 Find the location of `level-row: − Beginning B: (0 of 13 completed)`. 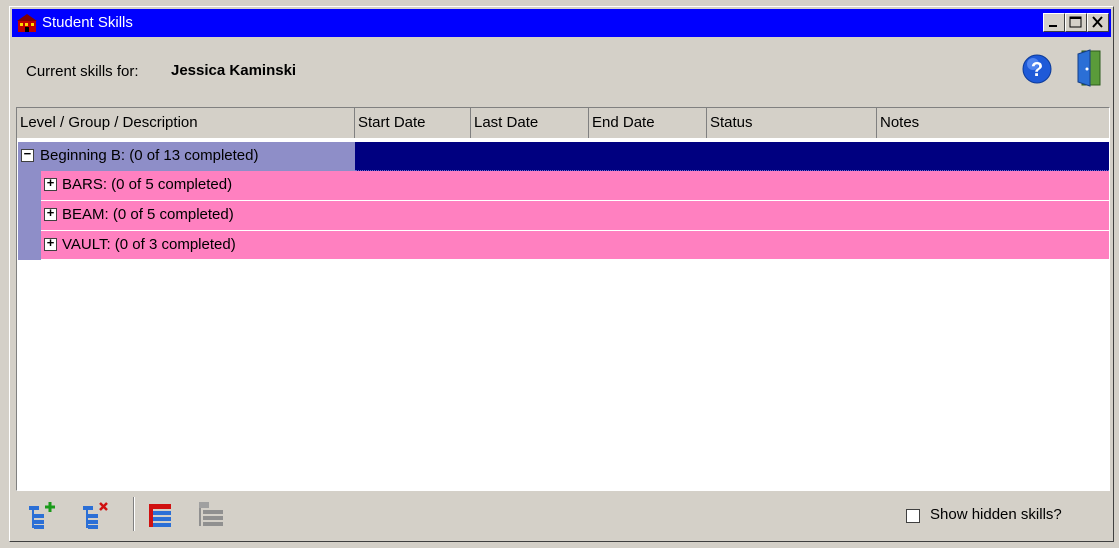

level-row: − Beginning B: (0 of 13 completed) is located at coordinates (186, 156).